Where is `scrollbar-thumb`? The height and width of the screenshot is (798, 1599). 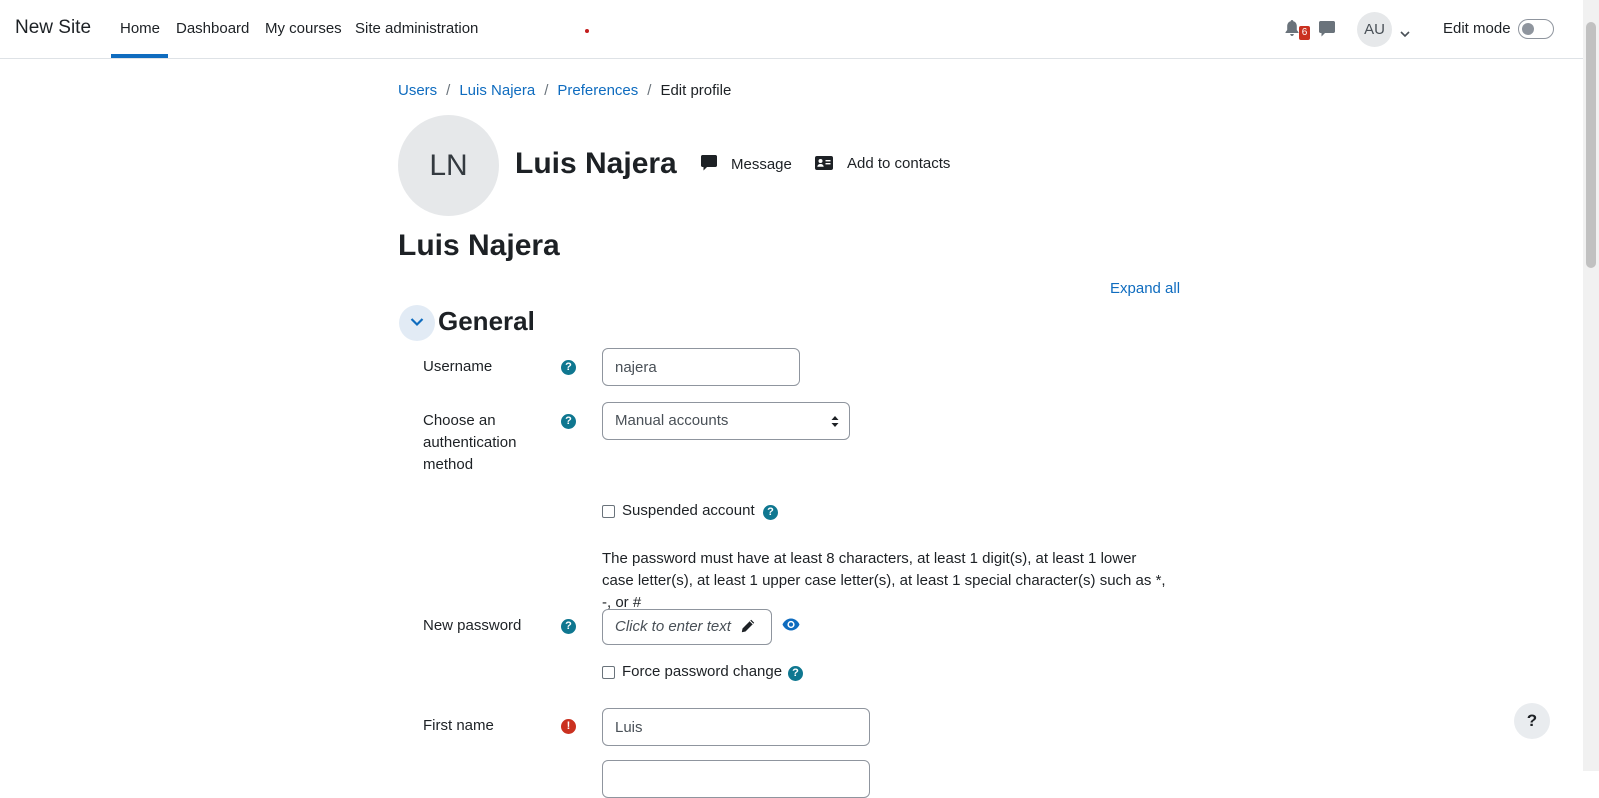
scrollbar-thumb is located at coordinates (1591, 145).